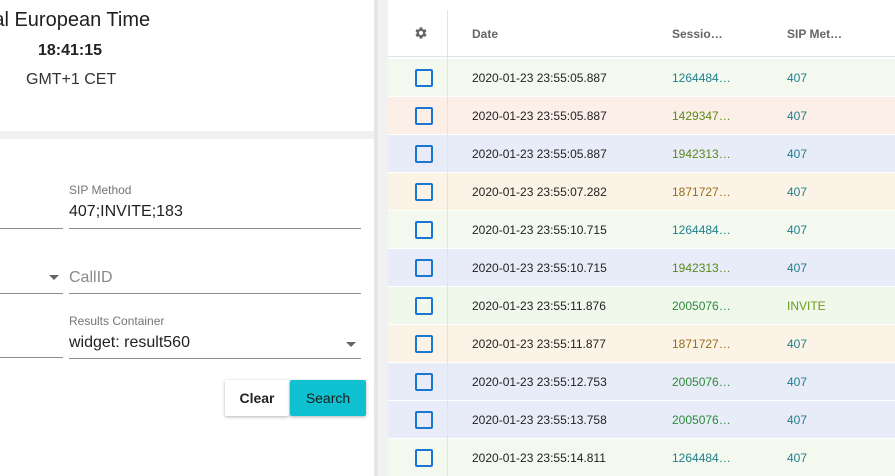 This screenshot has width=895, height=476. Describe the element at coordinates (641, 78) in the screenshot. I see `table-row: 2020-01-23 23:55:05.887 1264484… 407` at that location.